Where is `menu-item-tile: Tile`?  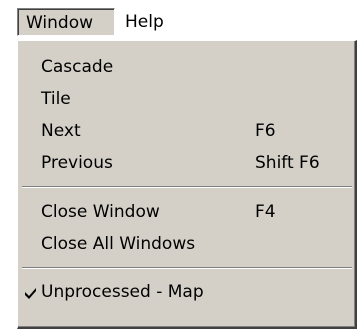 menu-item-tile: Tile is located at coordinates (186, 99).